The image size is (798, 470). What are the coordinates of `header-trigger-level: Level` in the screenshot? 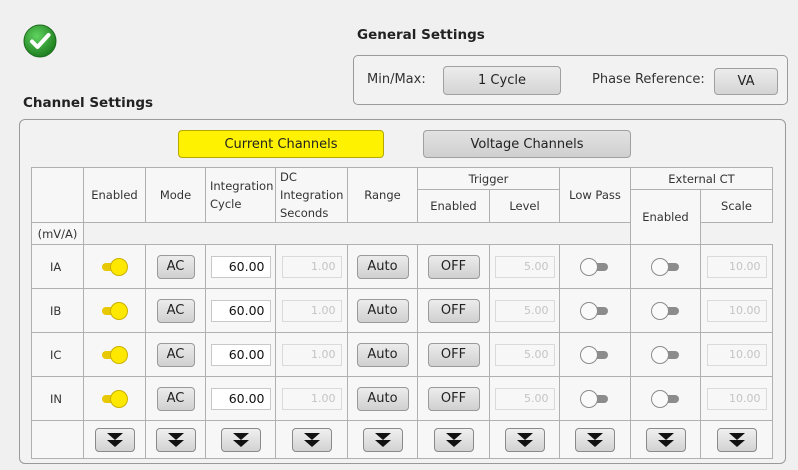 It's located at (524, 206).